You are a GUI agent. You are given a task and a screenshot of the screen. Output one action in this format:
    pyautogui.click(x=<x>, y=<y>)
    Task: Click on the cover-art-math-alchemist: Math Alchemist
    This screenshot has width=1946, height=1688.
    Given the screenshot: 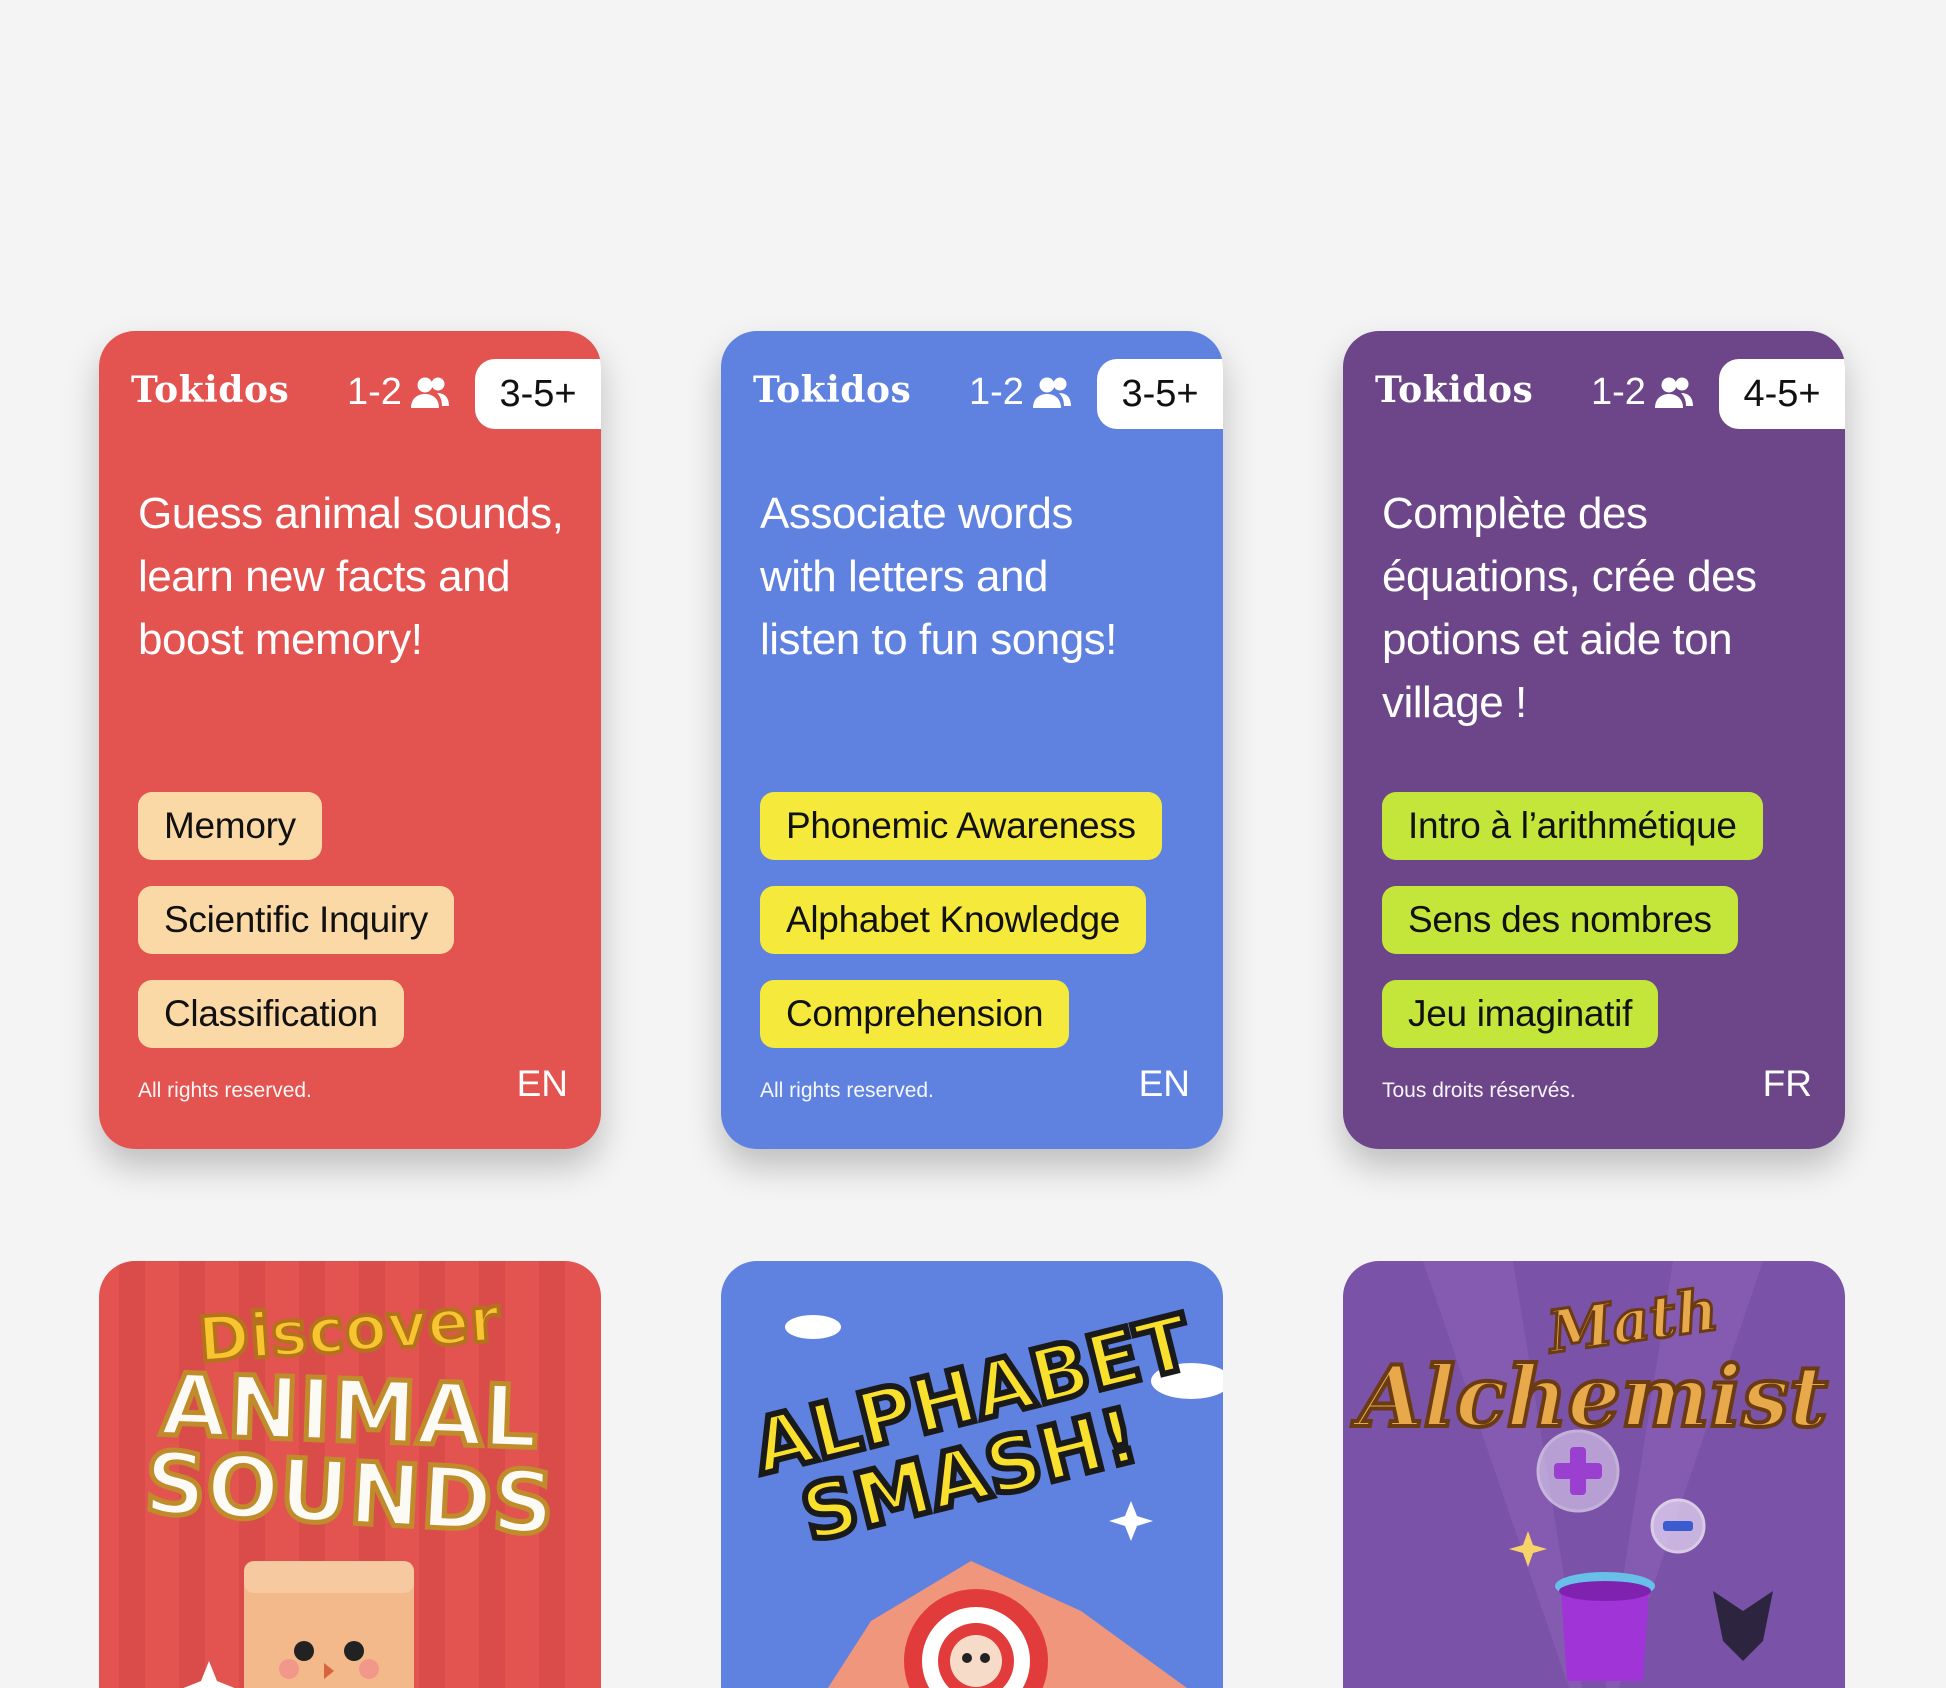 What is the action you would take?
    pyautogui.click(x=1594, y=1474)
    